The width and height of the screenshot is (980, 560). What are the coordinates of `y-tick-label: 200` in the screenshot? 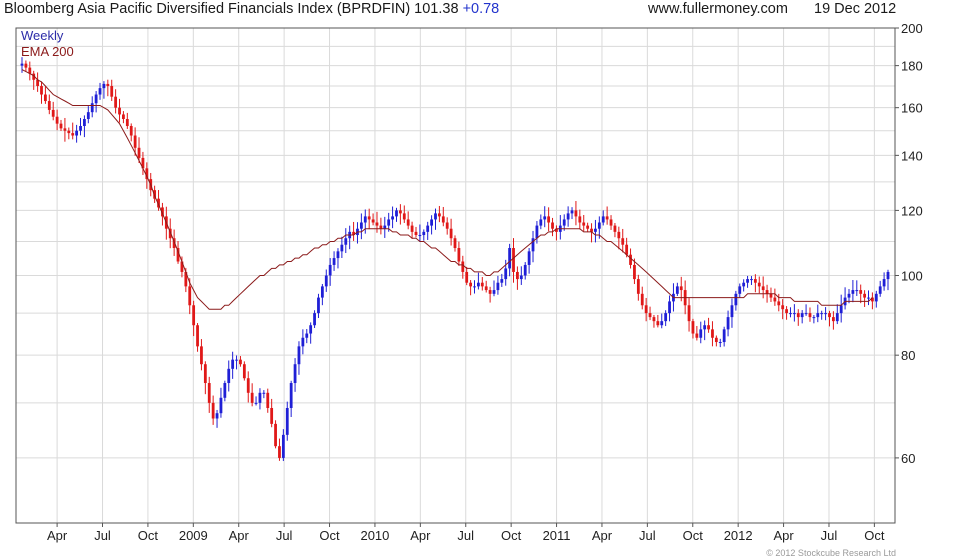 It's located at (912, 28).